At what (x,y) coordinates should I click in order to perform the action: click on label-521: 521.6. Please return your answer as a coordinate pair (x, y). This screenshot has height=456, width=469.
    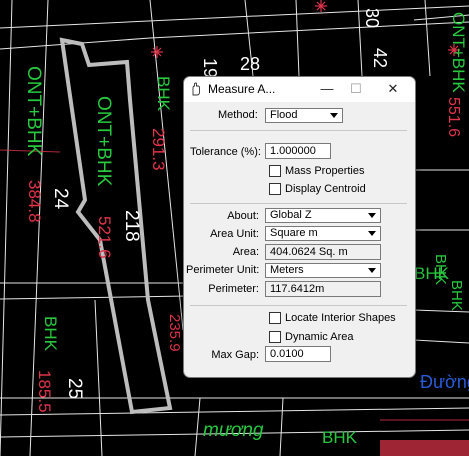
    Looking at the image, I should click on (104, 237).